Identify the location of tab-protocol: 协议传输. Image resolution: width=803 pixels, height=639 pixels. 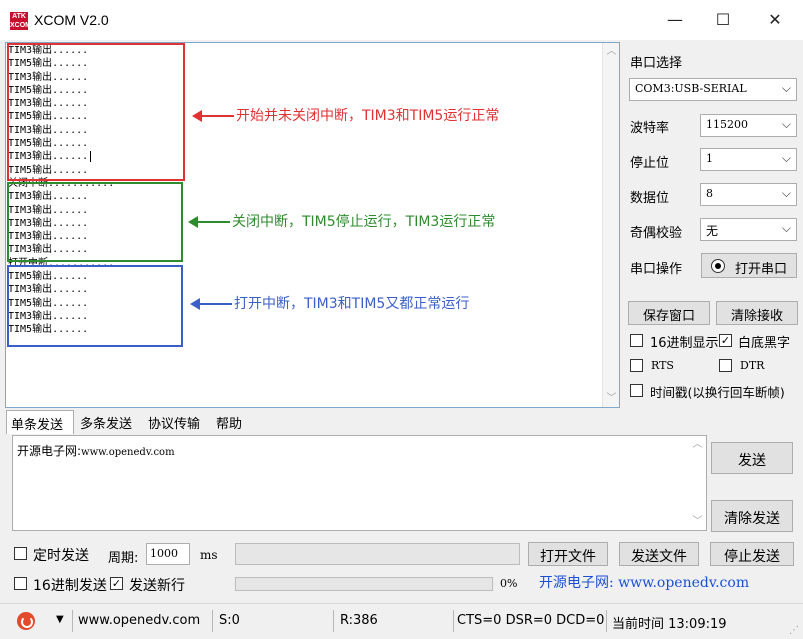
(178, 422).